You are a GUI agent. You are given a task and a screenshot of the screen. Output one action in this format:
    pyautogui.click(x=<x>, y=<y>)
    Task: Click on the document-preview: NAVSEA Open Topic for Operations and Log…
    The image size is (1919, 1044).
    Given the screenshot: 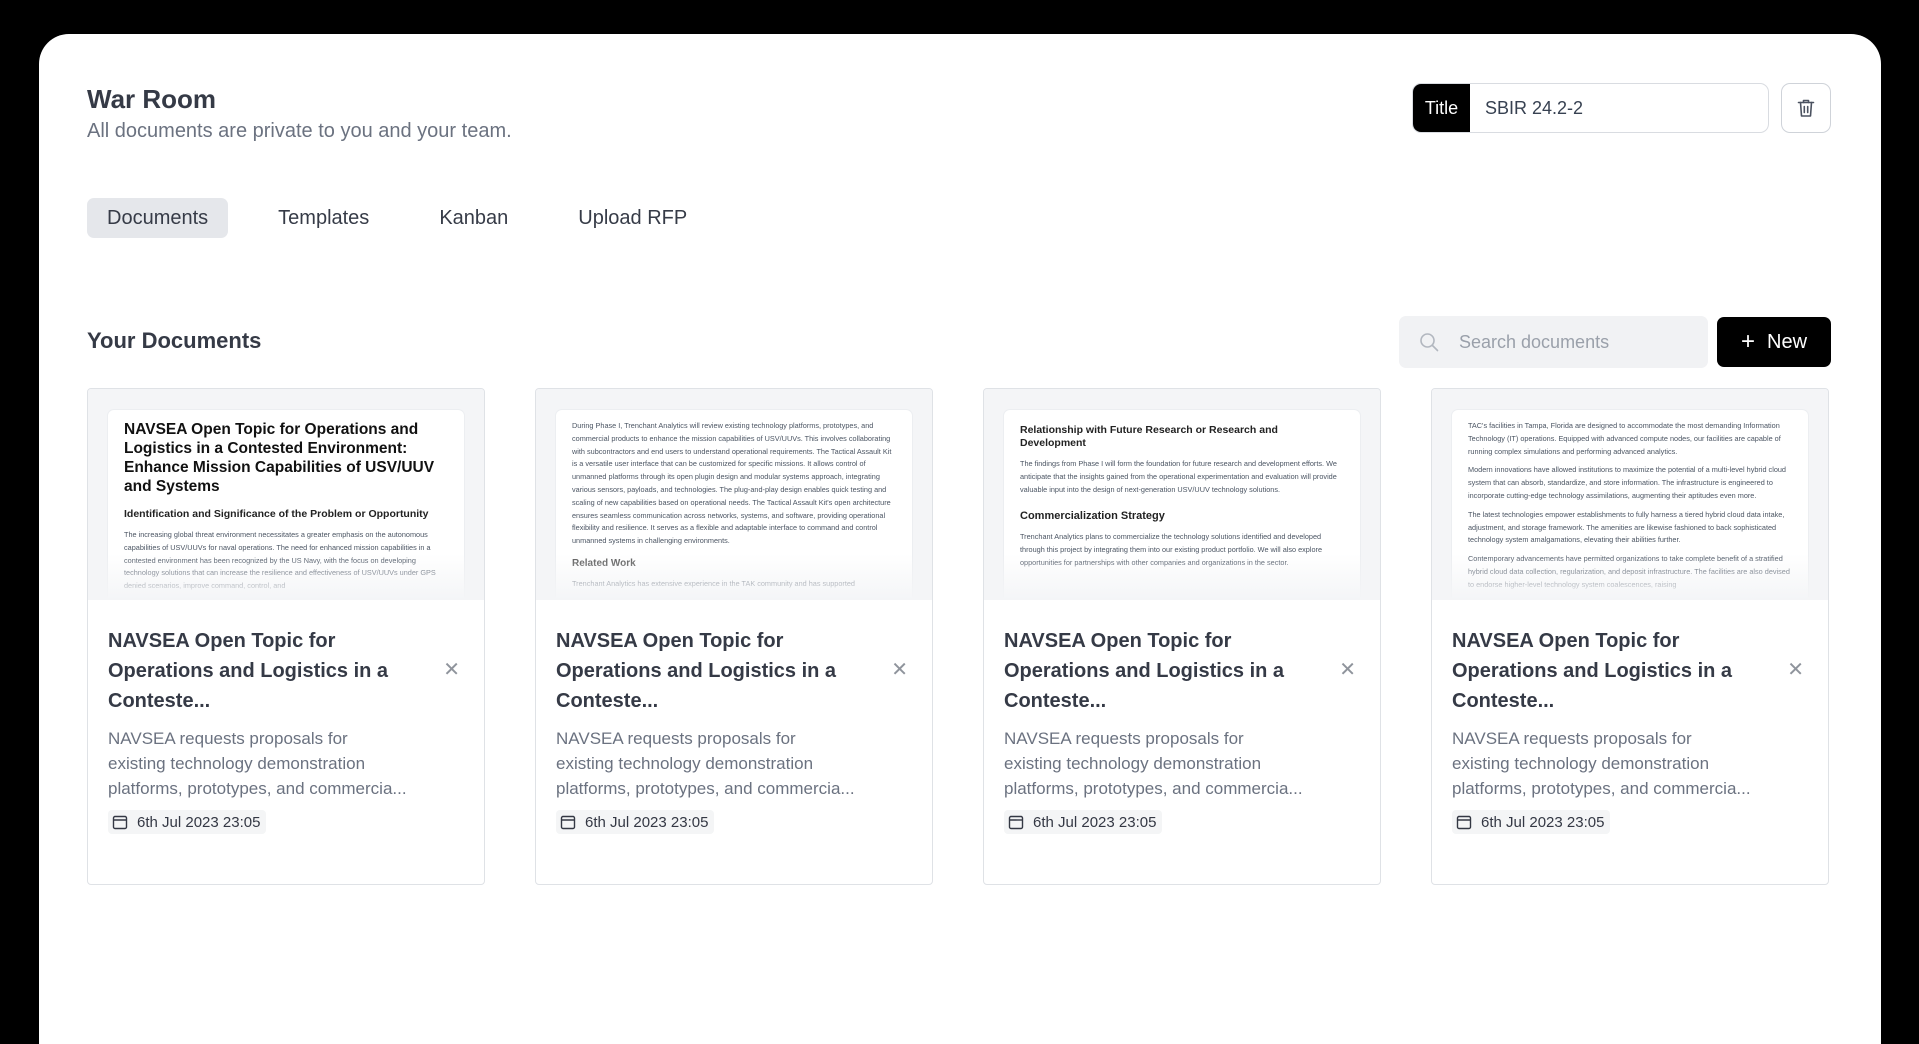 What is the action you would take?
    pyautogui.click(x=286, y=494)
    